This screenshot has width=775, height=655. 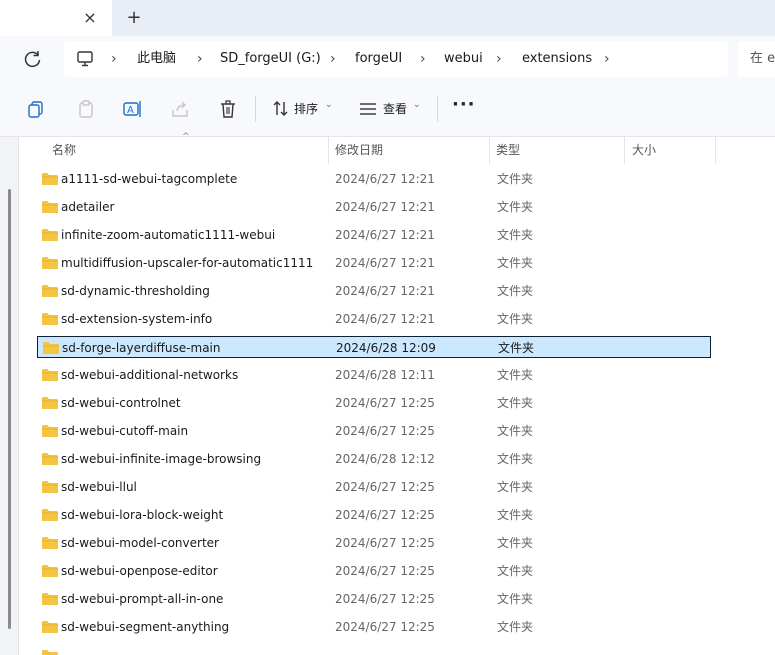 What do you see at coordinates (756, 59) in the screenshot?
I see `search-input: 在 e` at bounding box center [756, 59].